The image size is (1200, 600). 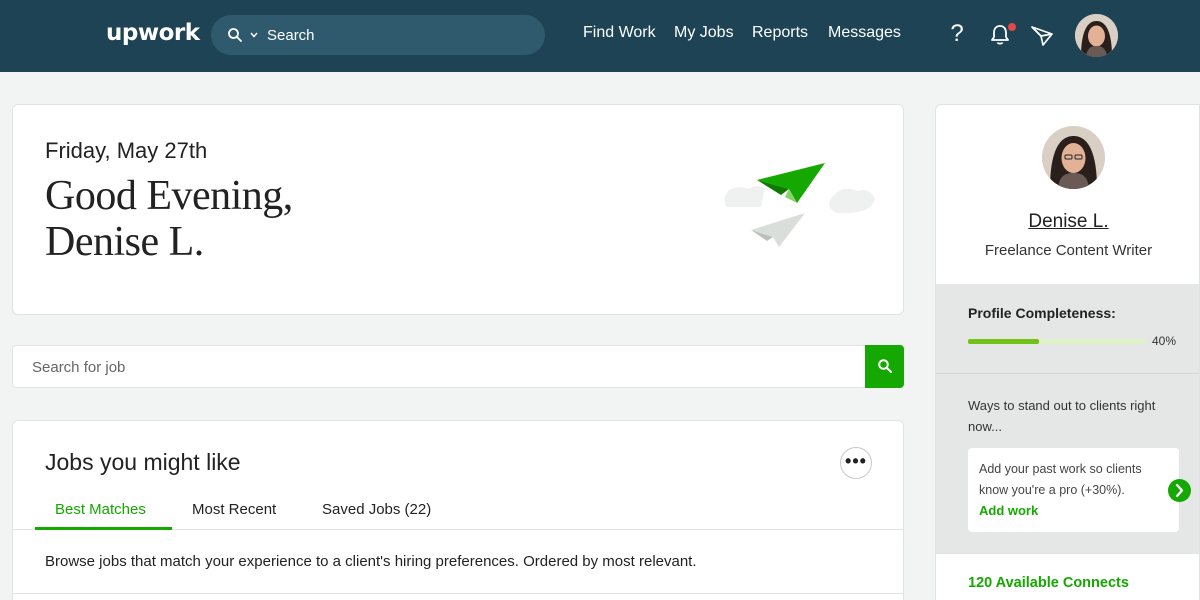 What do you see at coordinates (704, 33) in the screenshot?
I see `nav-my-jobs: My Jobs` at bounding box center [704, 33].